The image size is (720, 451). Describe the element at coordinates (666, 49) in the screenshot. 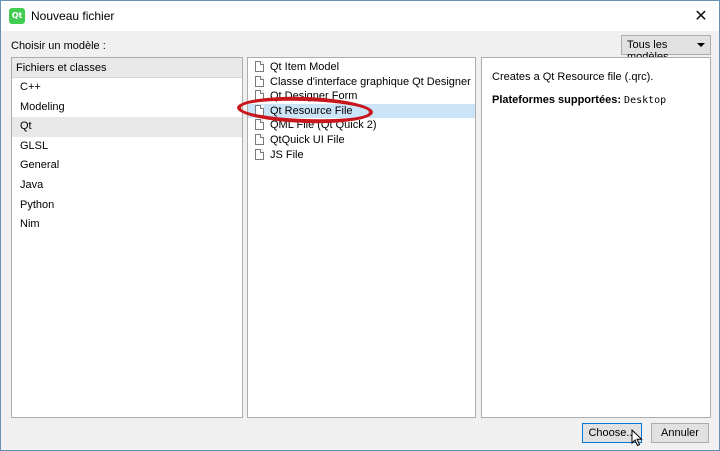

I see `template-filter-dropdown: Tous les modèles` at that location.